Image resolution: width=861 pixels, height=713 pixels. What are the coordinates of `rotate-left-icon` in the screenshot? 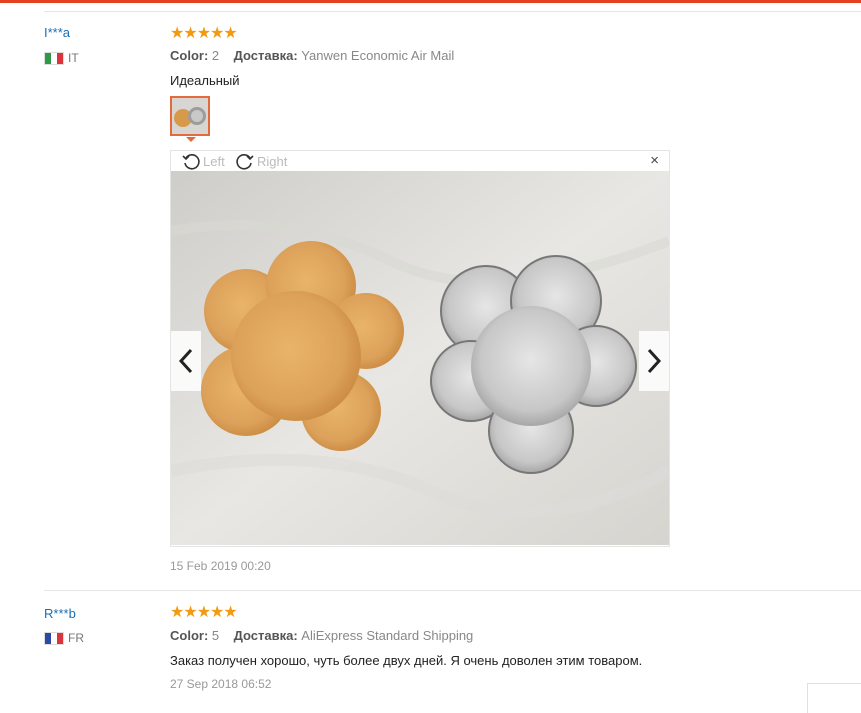 It's located at (191, 162).